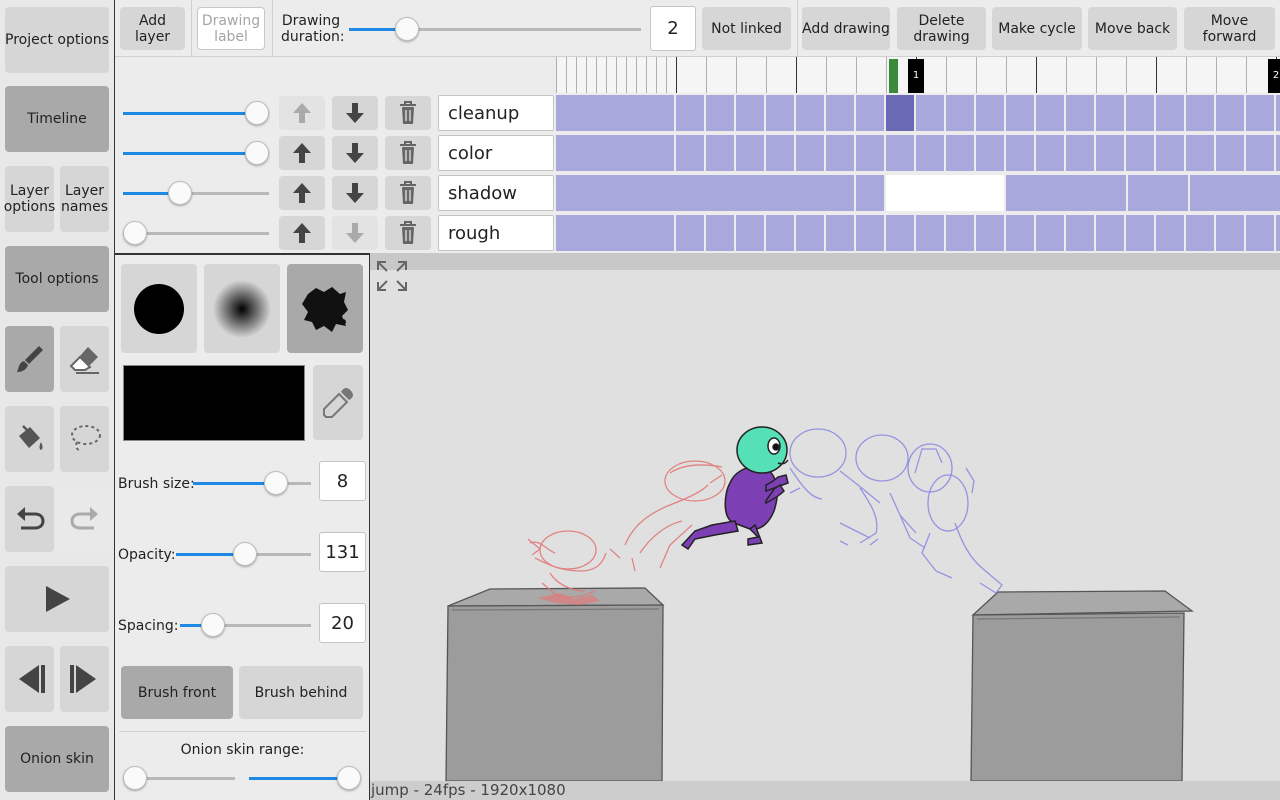 The height and width of the screenshot is (800, 1280). I want to click on layer-name-field: color, so click(496, 153).